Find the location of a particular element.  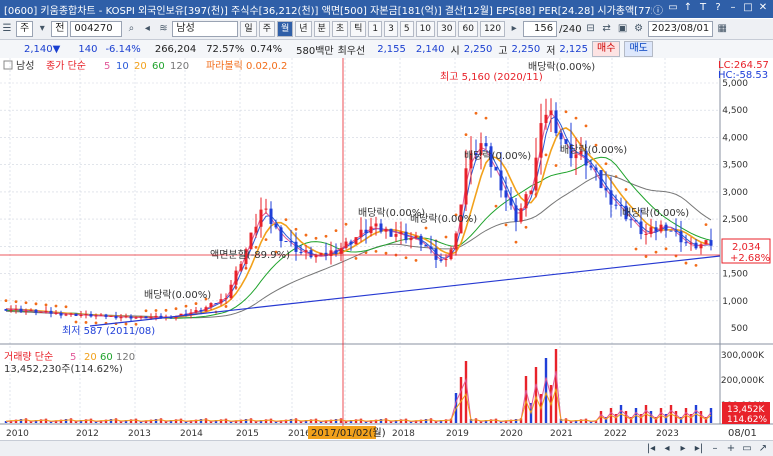

last-date: 08/01 is located at coordinates (742, 433).